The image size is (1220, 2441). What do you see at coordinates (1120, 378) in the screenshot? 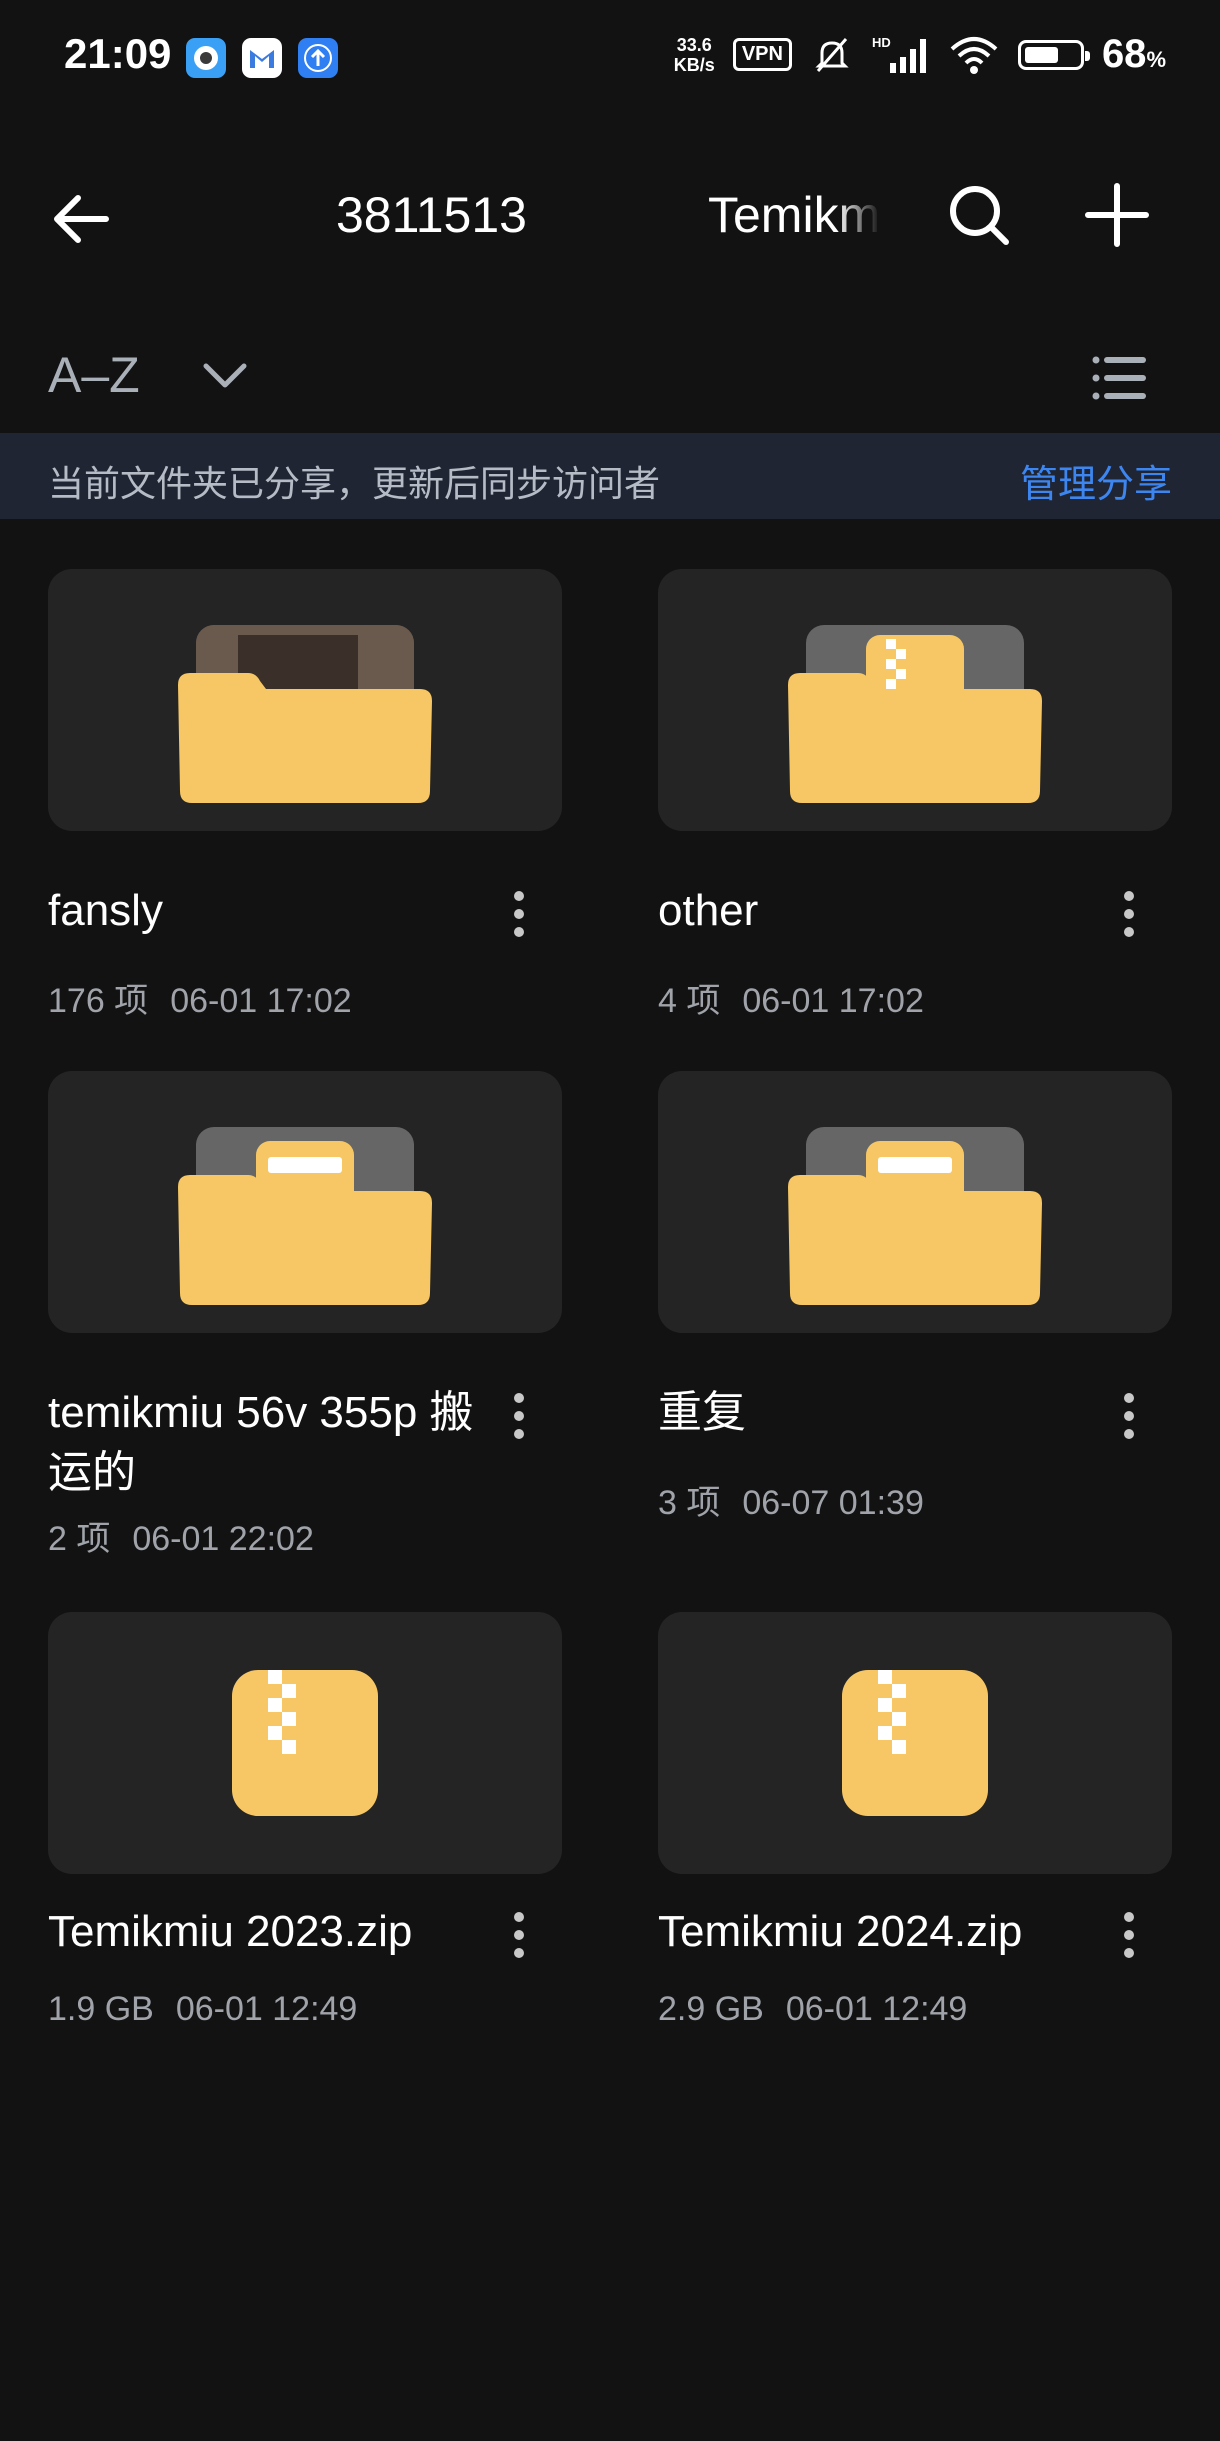
I see `list-view-icon` at bounding box center [1120, 378].